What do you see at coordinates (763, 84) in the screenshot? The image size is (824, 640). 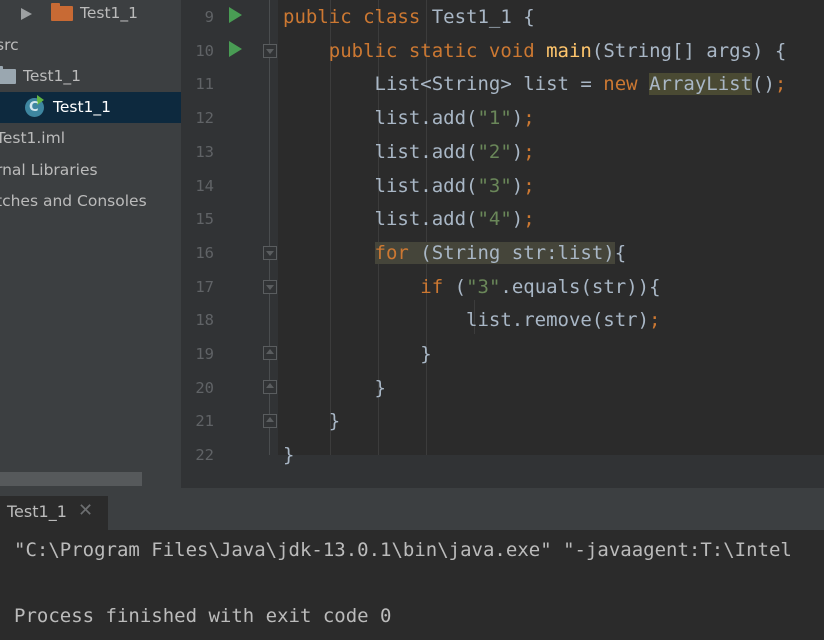 I see `code-token: ()` at bounding box center [763, 84].